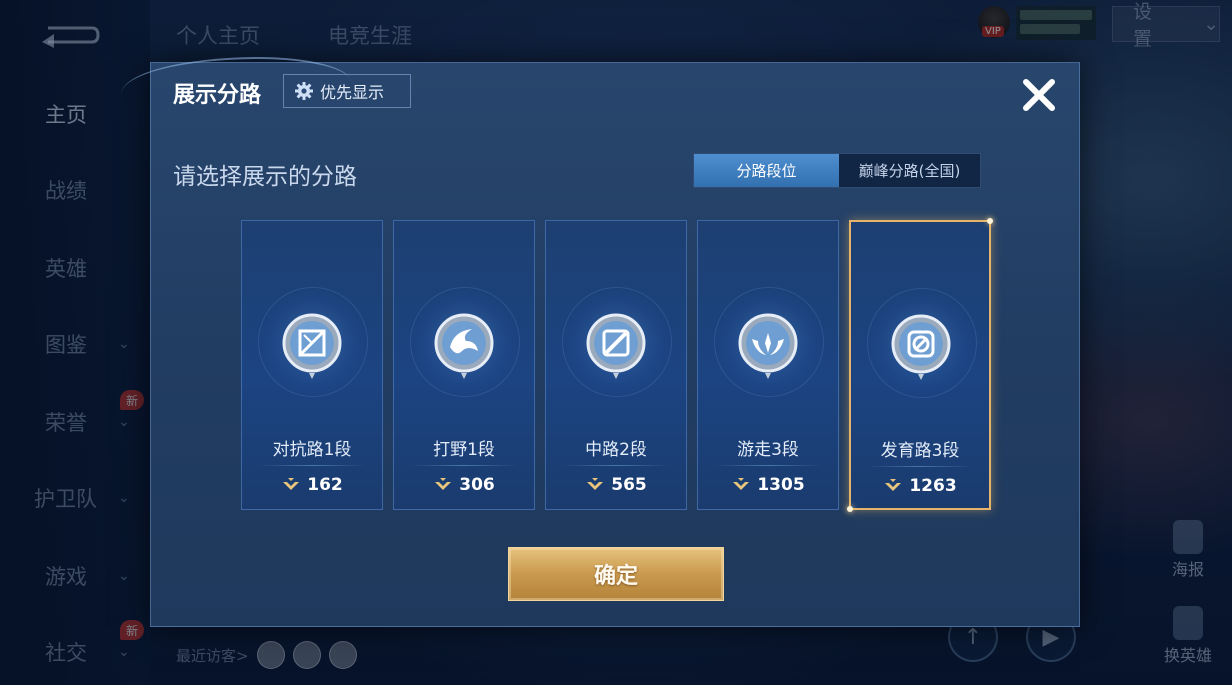 The image size is (1232, 685). I want to click on roam-emblem-icon, so click(768, 346).